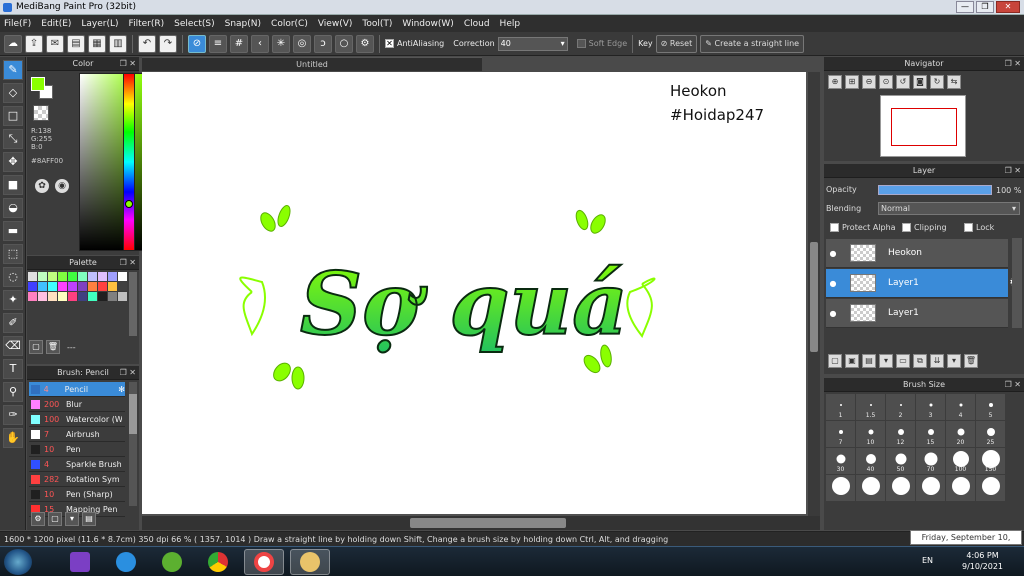  I want to click on cloud-icon: ☁, so click(13, 43).